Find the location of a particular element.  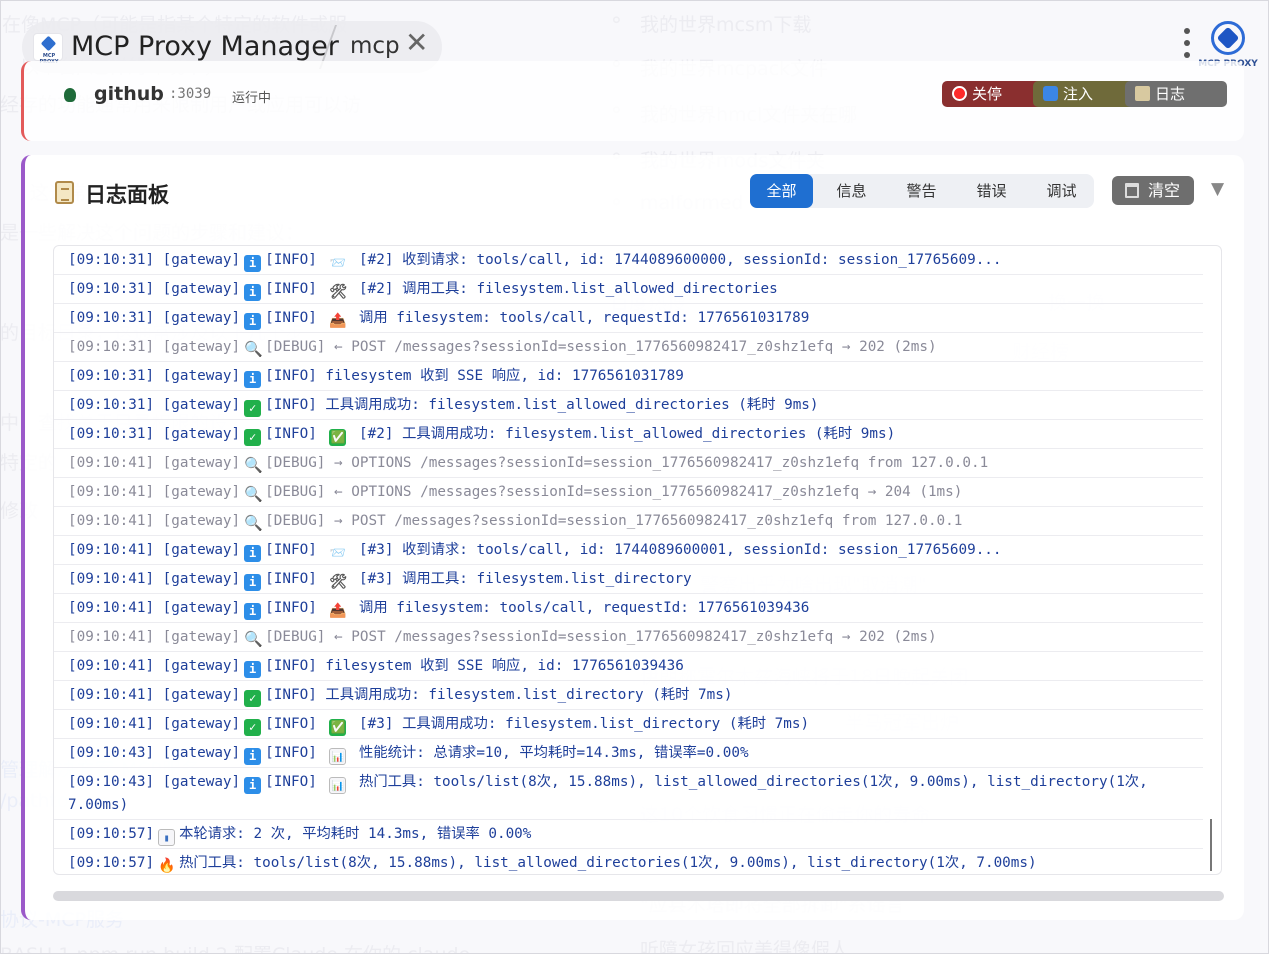

stop-button: 关停 is located at coordinates (993, 94).